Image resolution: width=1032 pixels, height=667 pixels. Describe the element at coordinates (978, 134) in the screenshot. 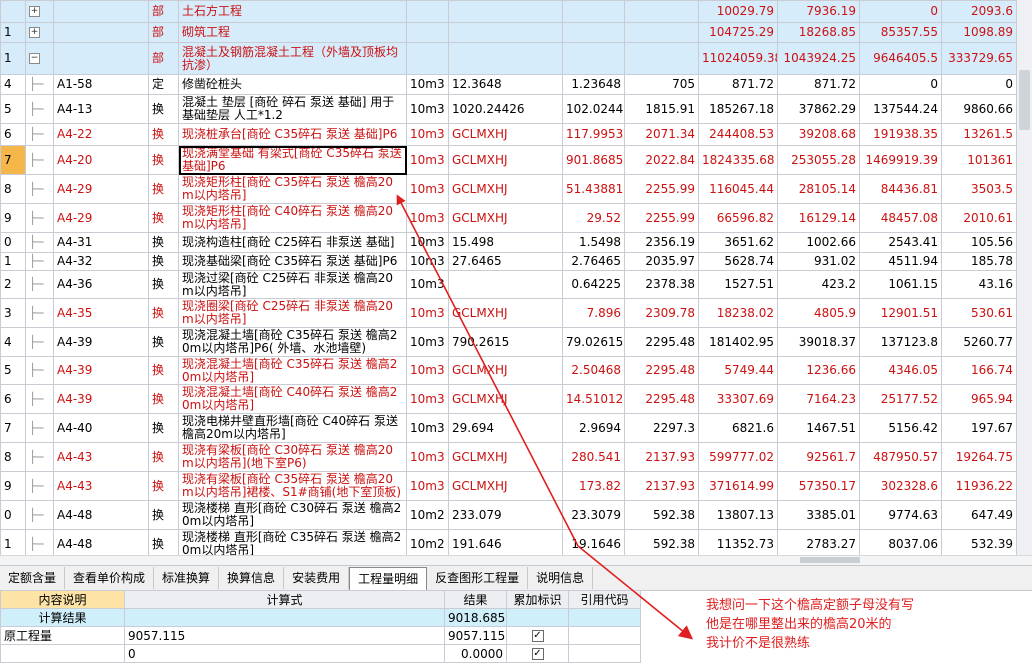

I see `cell-machine-cost: 13261.5` at that location.